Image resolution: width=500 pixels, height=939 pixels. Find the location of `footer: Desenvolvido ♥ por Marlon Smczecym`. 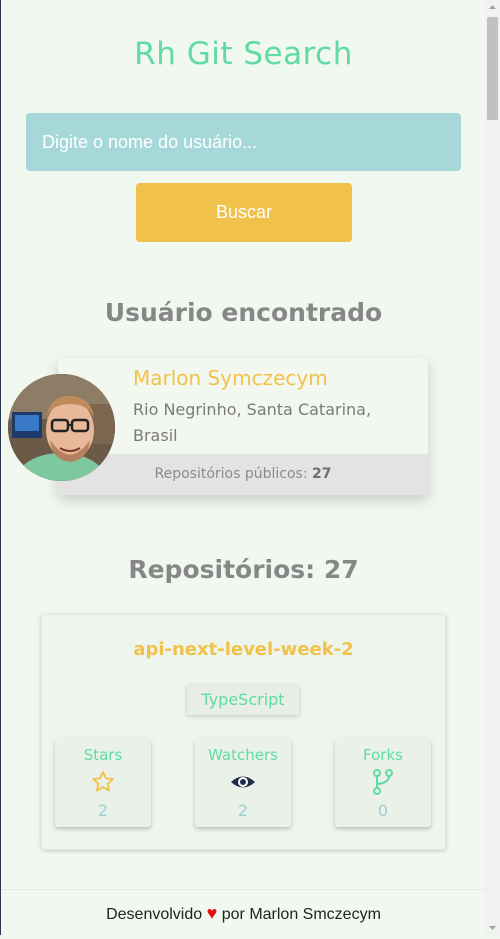

footer: Desenvolvido ♥ por Marlon Smczecym is located at coordinates (243, 912).